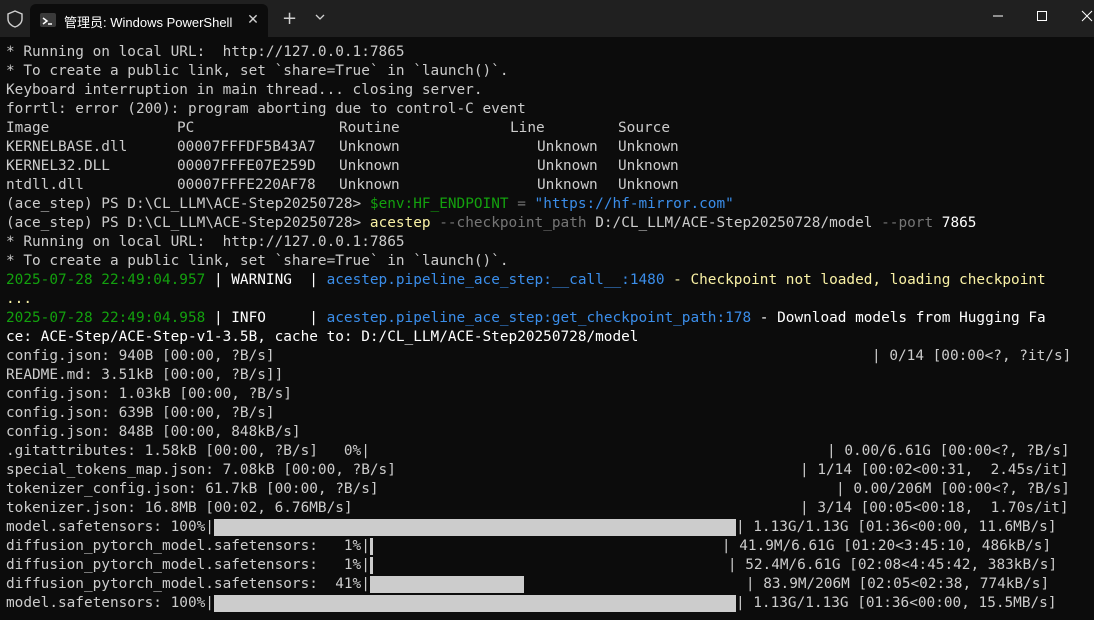 The width and height of the screenshot is (1094, 620). What do you see at coordinates (892, 565) in the screenshot?
I see `progress-stats: | 52.4M/6.61G [02:08<4:45:42, 383kB/s]` at bounding box center [892, 565].